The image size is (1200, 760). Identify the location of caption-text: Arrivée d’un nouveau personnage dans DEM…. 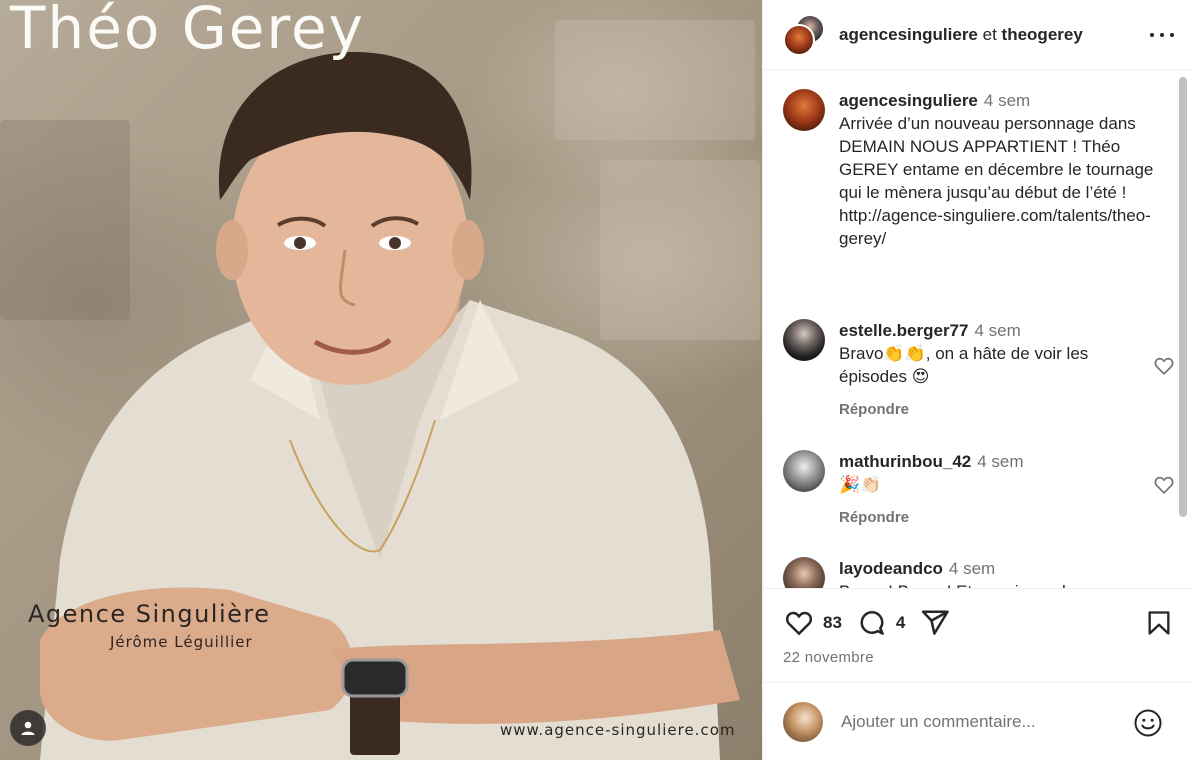
(996, 181).